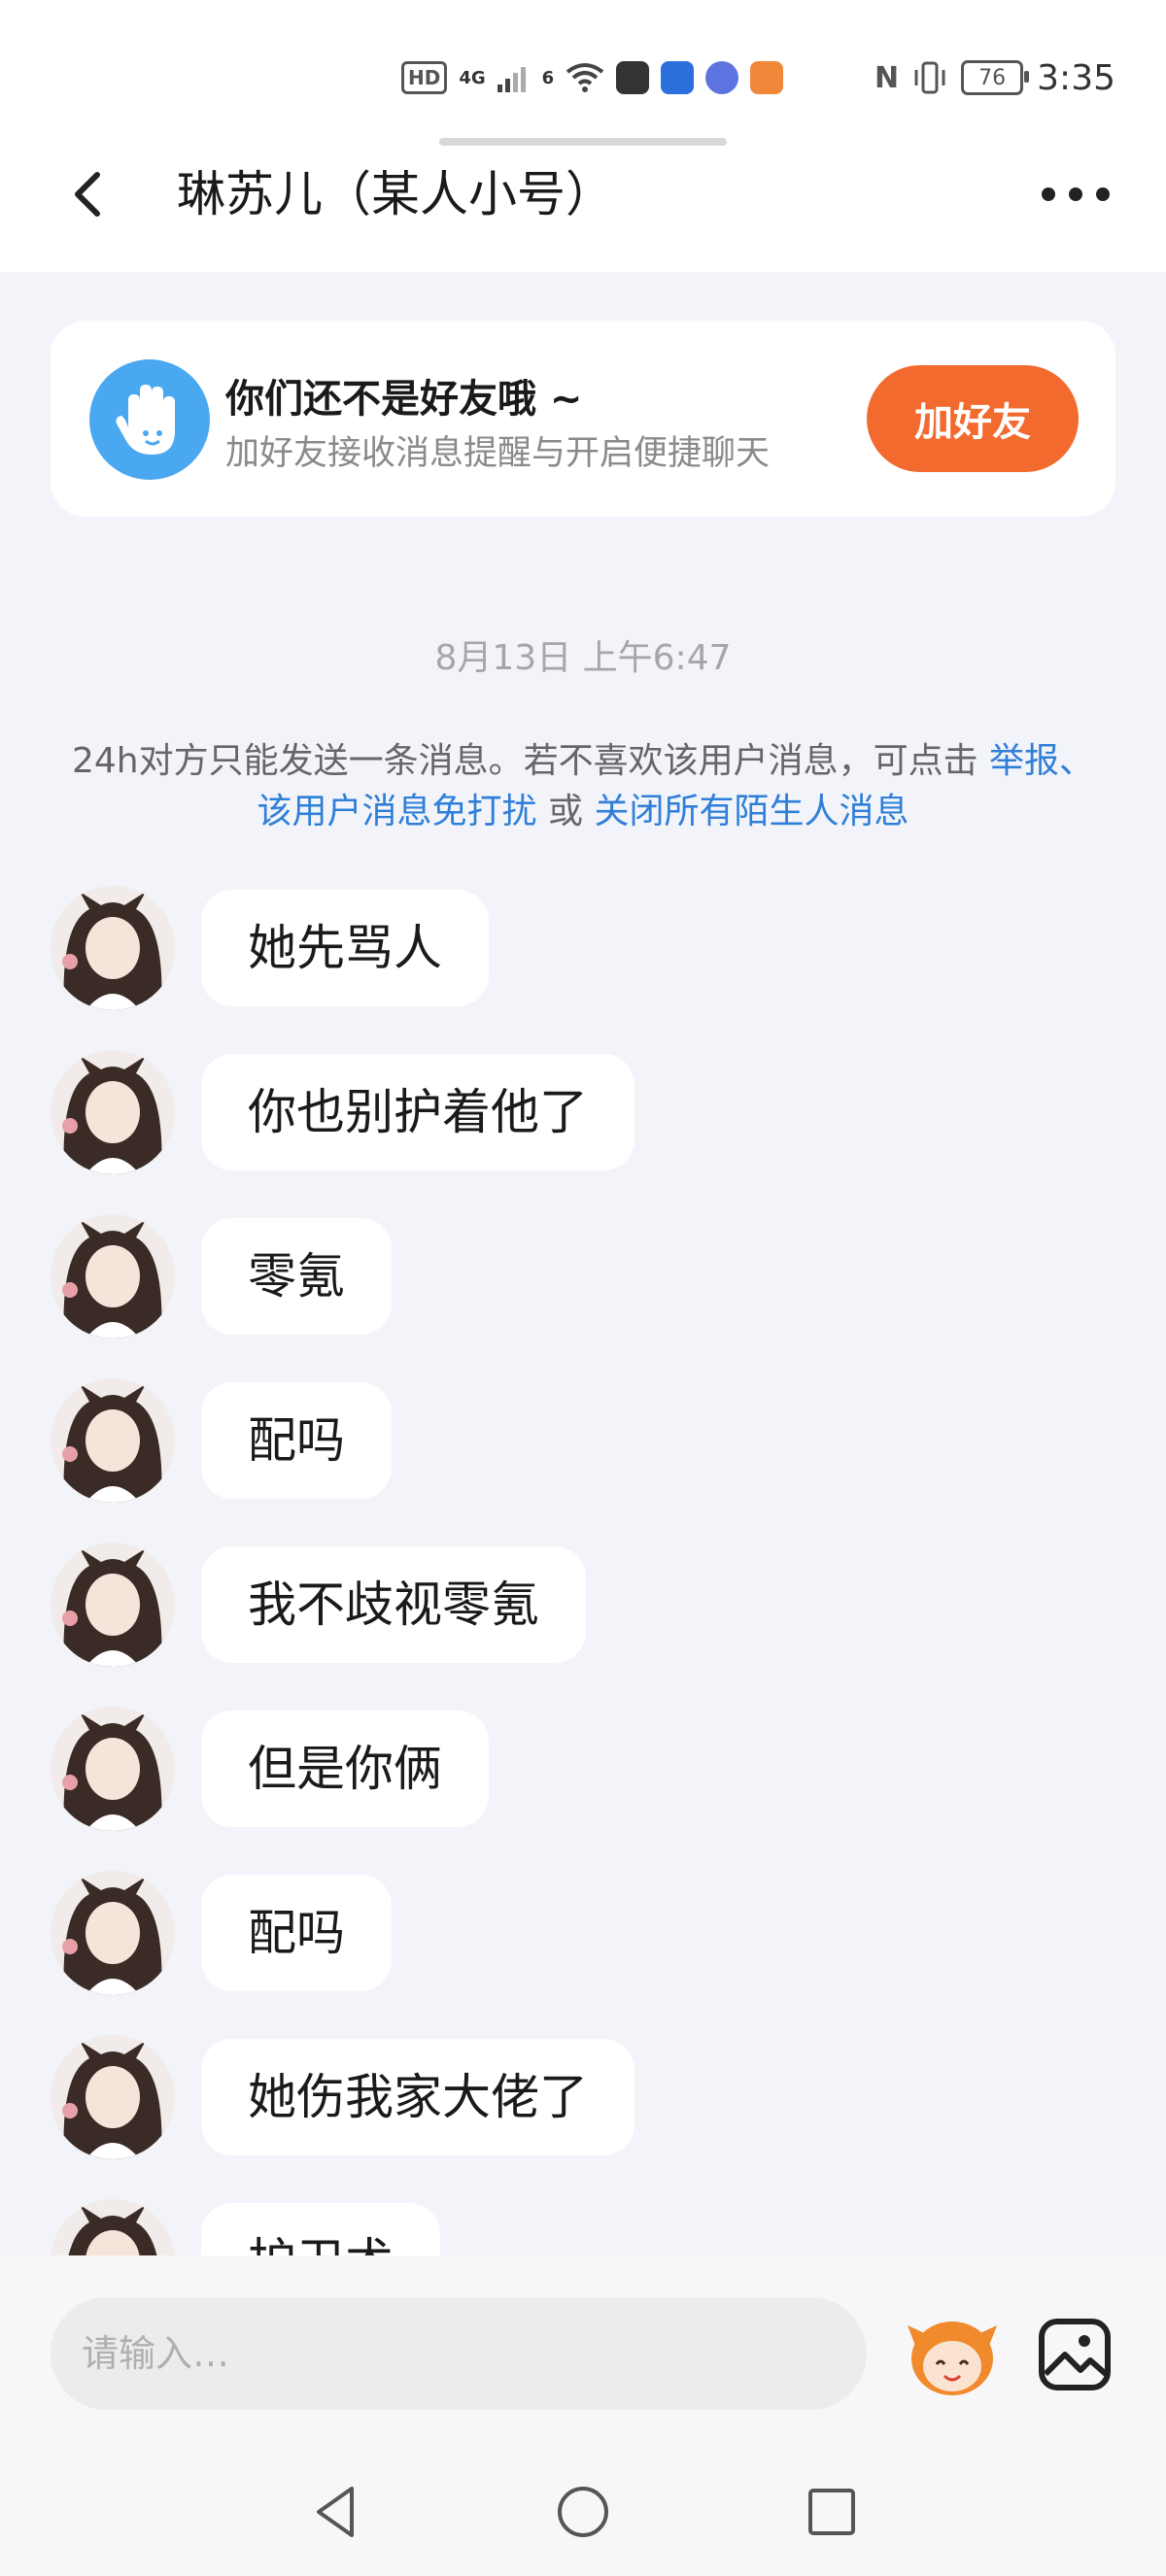  What do you see at coordinates (393, 1604) in the screenshot?
I see `message-bubble: 我不歧视零氪` at bounding box center [393, 1604].